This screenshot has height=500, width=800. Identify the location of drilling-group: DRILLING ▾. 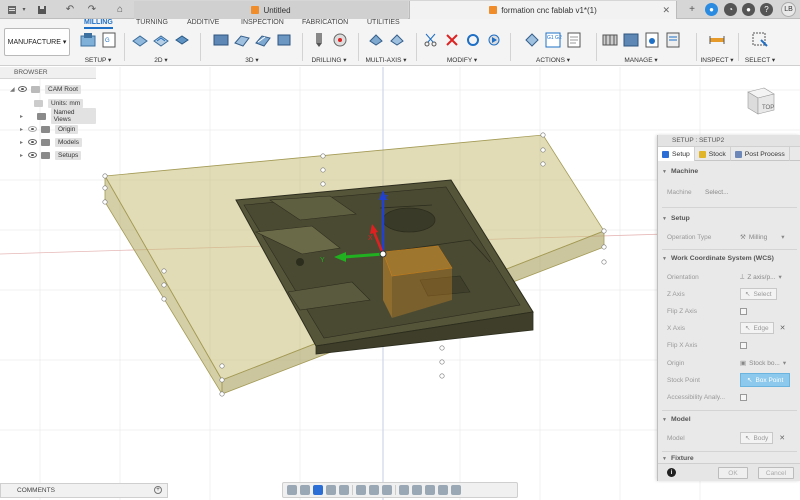
(329, 47).